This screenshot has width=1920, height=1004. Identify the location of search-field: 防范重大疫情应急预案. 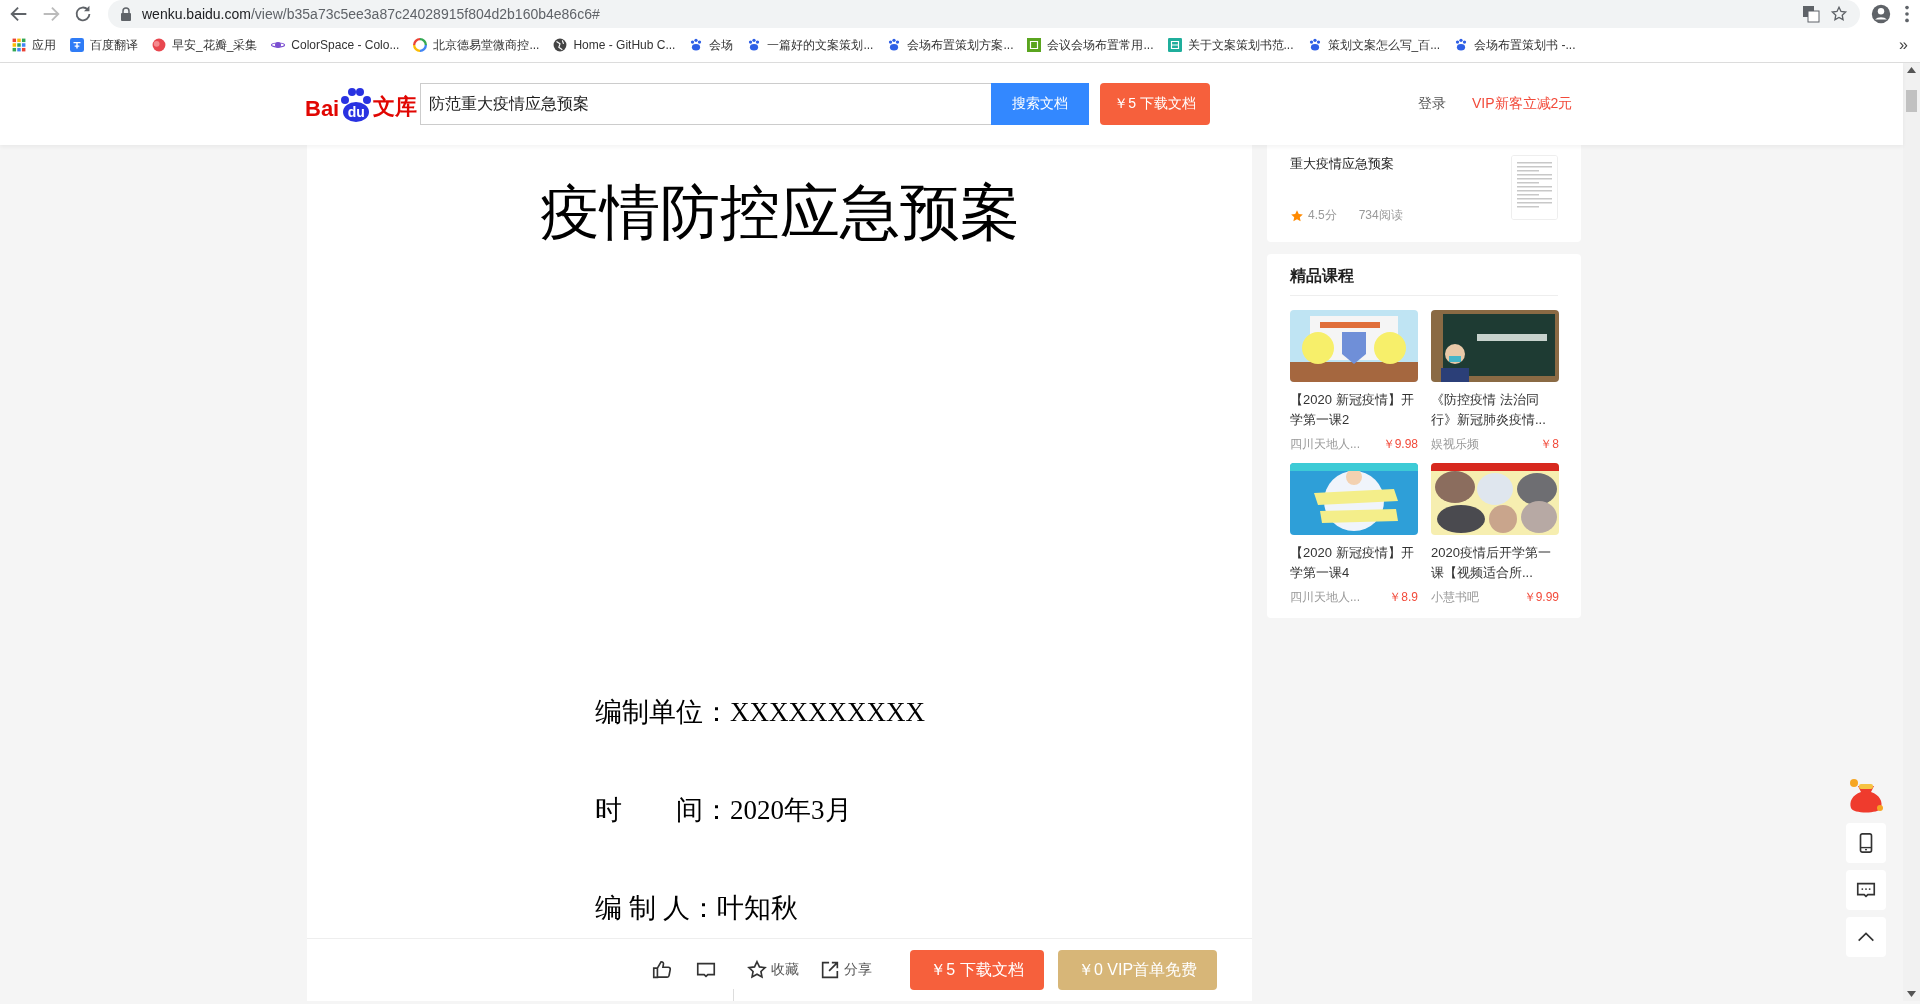
(705, 104).